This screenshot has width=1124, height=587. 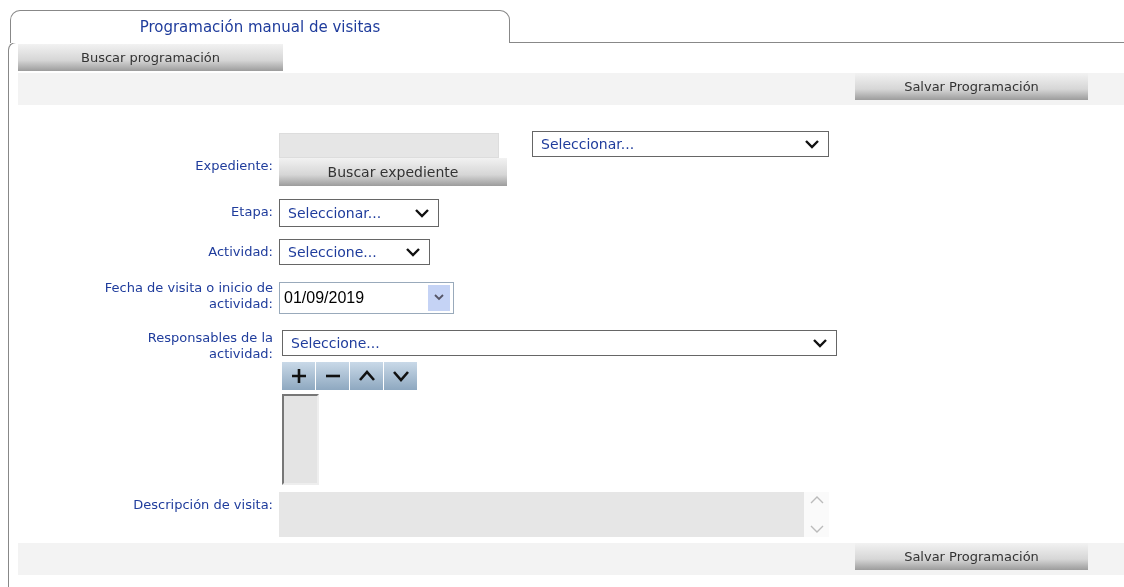 I want to click on search-programming-button: Buscar programación, so click(x=150, y=57).